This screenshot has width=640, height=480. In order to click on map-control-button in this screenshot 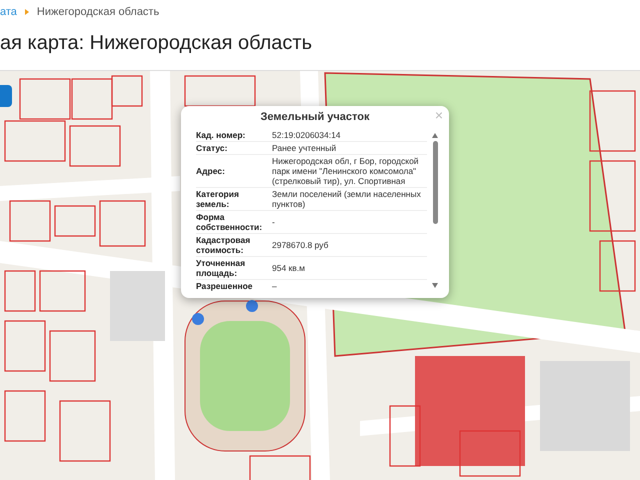, I will do `click(6, 96)`.